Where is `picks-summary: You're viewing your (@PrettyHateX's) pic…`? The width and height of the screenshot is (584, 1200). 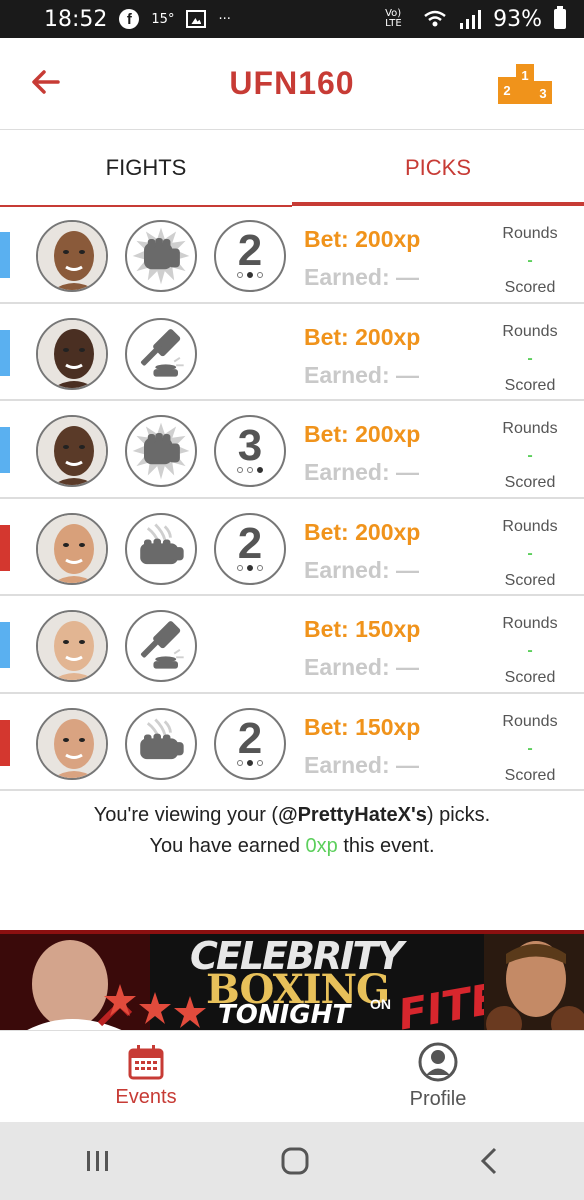 picks-summary: You're viewing your (@PrettyHateX's) pic… is located at coordinates (292, 831).